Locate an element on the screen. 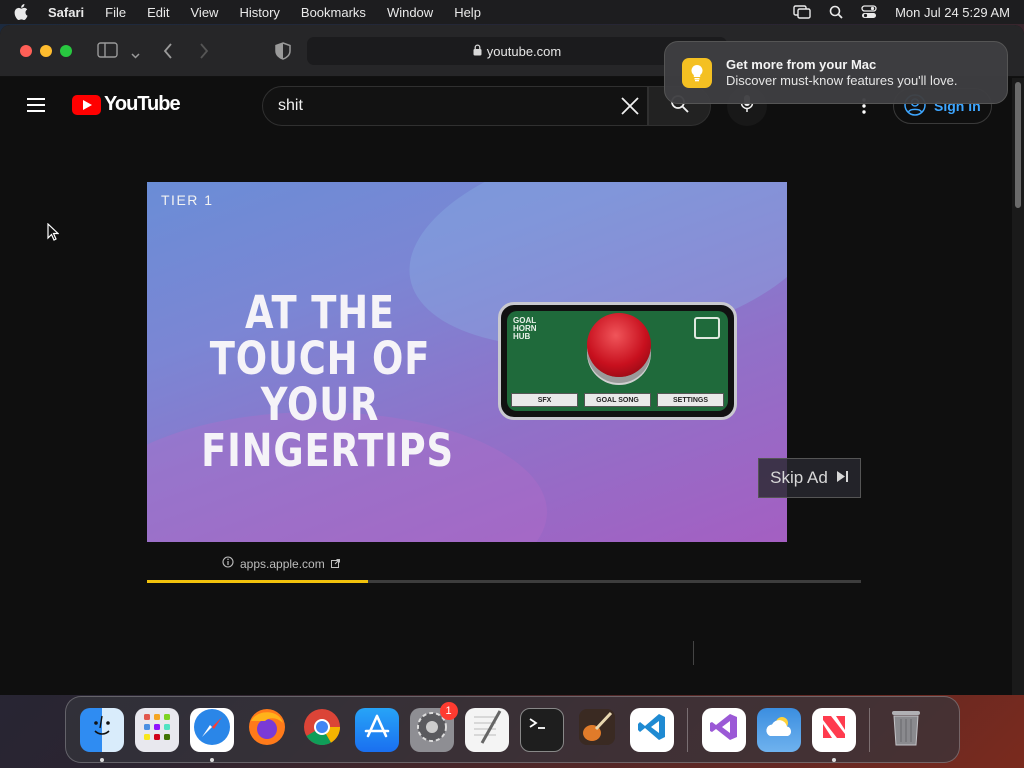 The image size is (1024, 768). ad-app-logo: GOAL HORN HUB is located at coordinates (525, 328).